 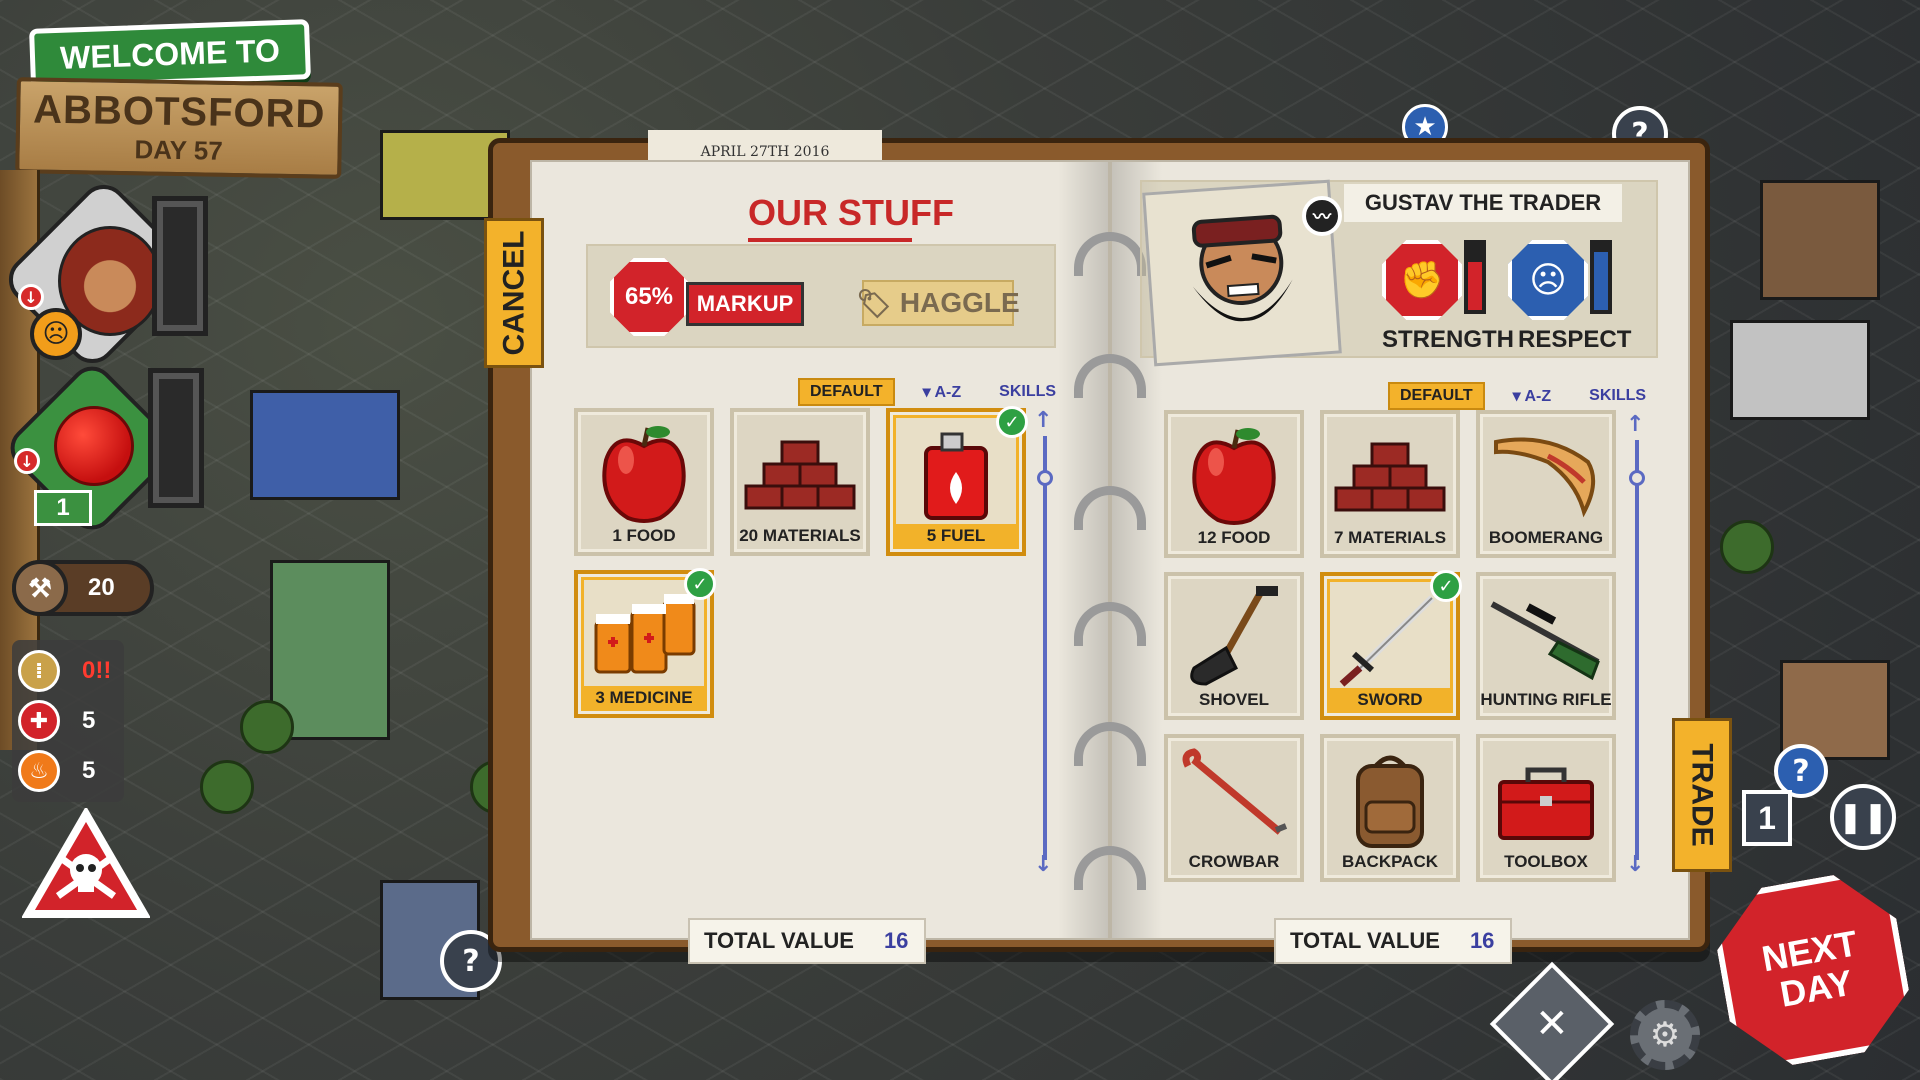 I want to click on hammer-icon: ⚒, so click(x=40, y=588).